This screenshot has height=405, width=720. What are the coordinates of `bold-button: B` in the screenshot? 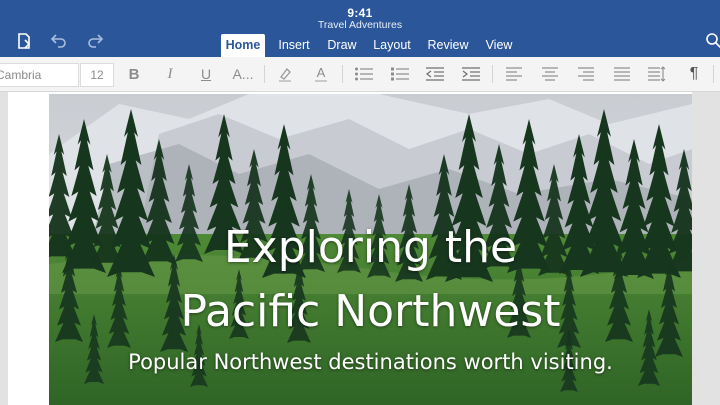 It's located at (134, 74).